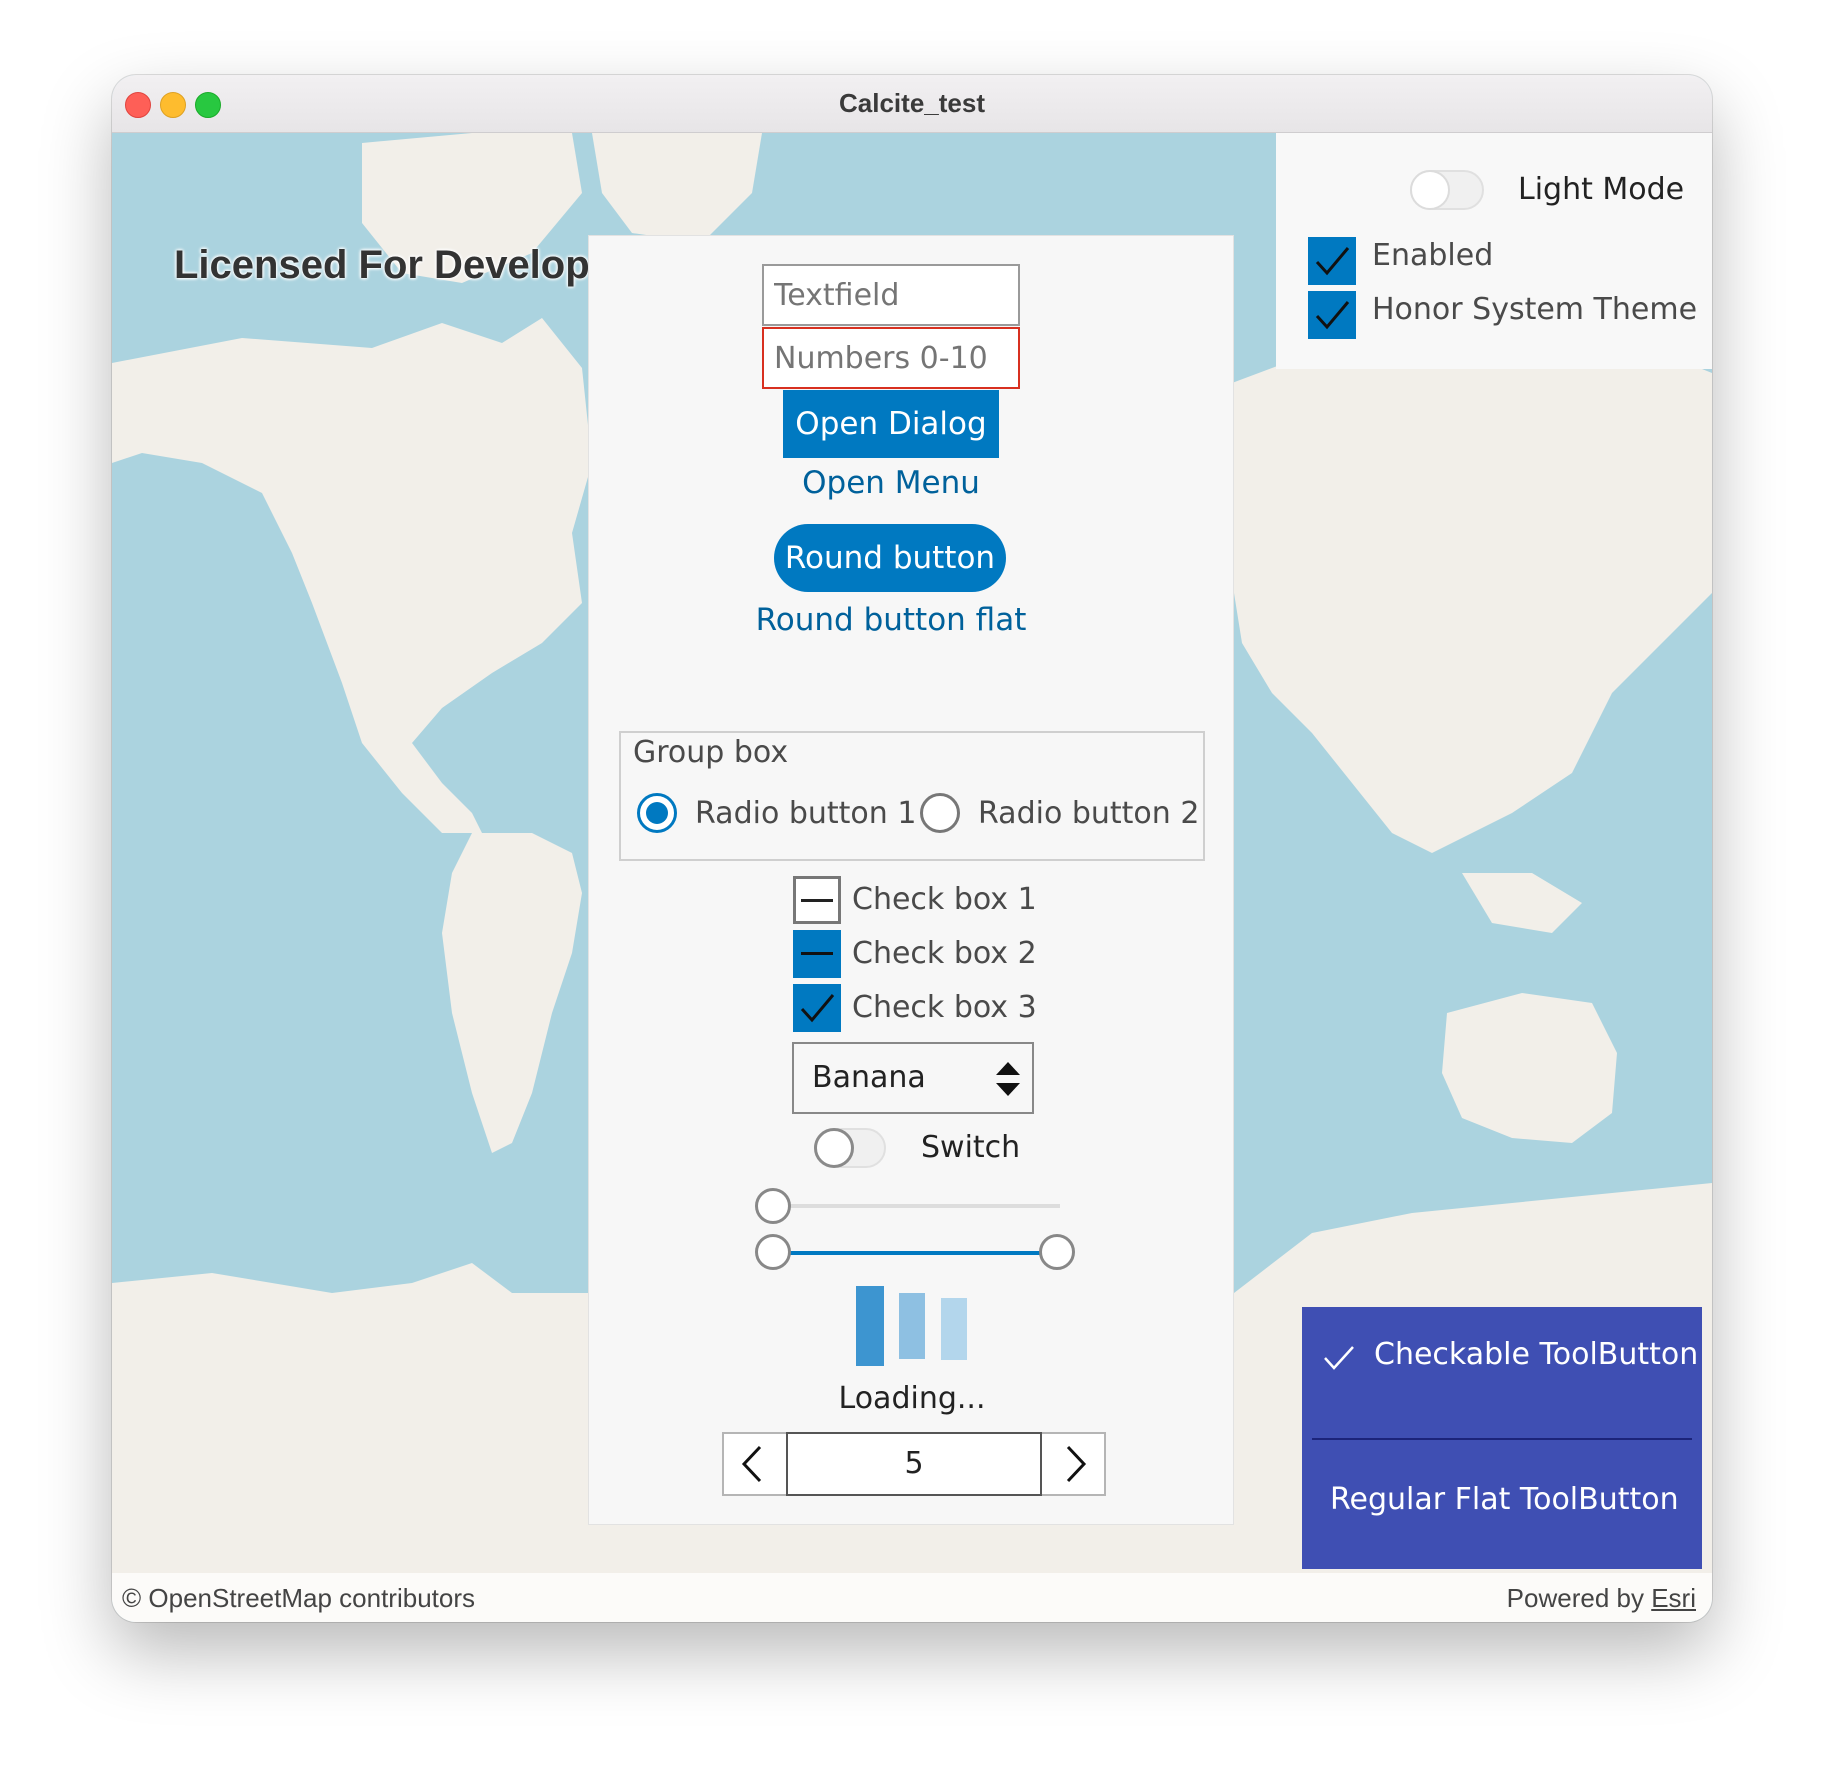 The image size is (1824, 1770). Describe the element at coordinates (944, 1007) in the screenshot. I see `check-box-3-label: Check box 3` at that location.